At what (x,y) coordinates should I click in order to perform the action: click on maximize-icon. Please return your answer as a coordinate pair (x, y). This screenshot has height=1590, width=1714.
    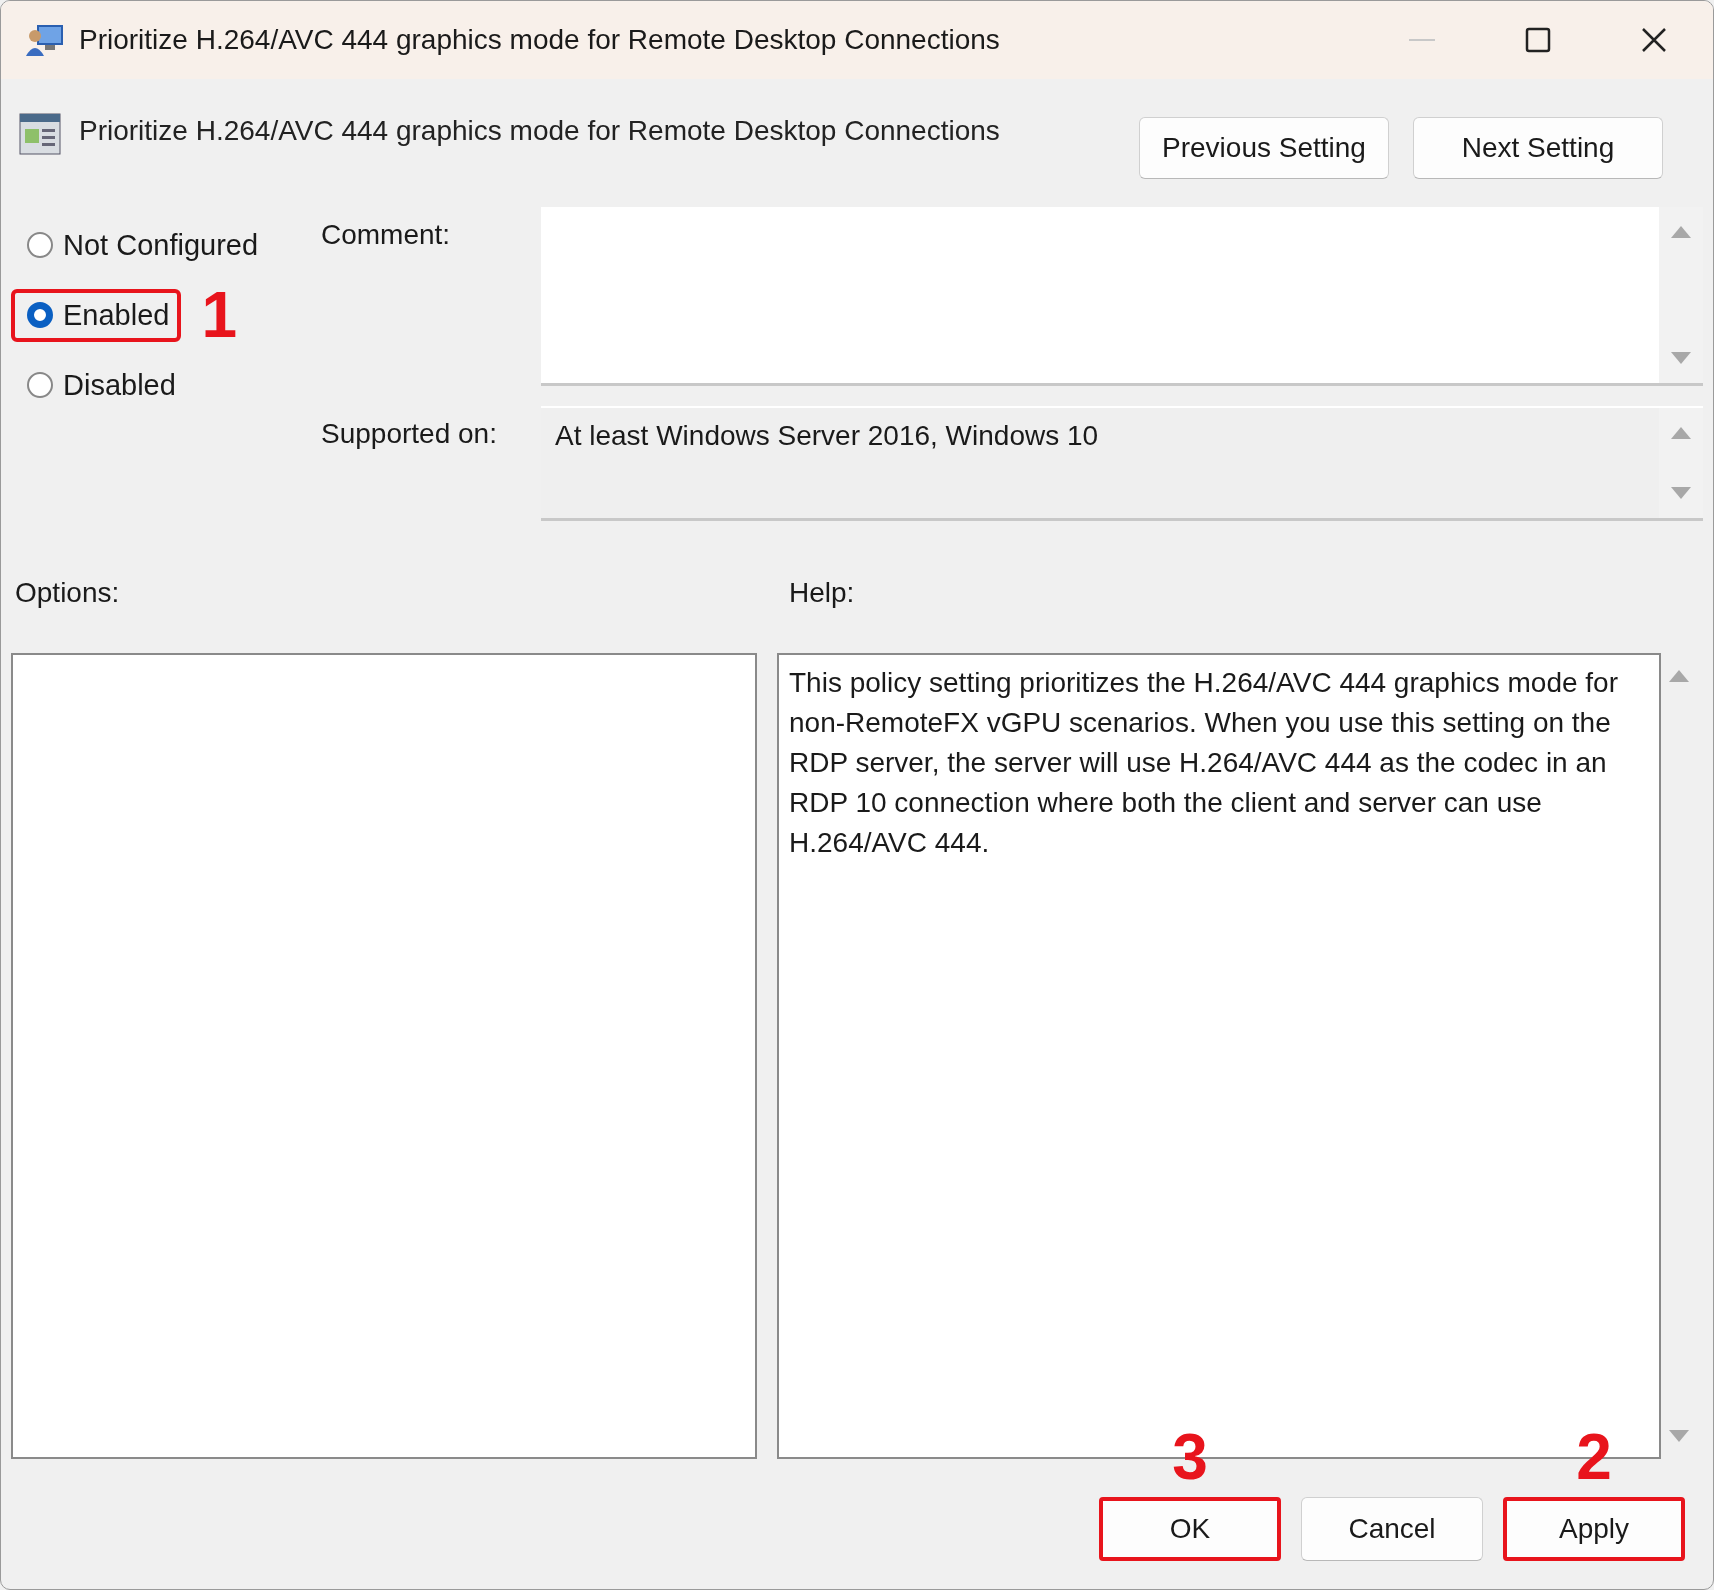
    Looking at the image, I should click on (1538, 40).